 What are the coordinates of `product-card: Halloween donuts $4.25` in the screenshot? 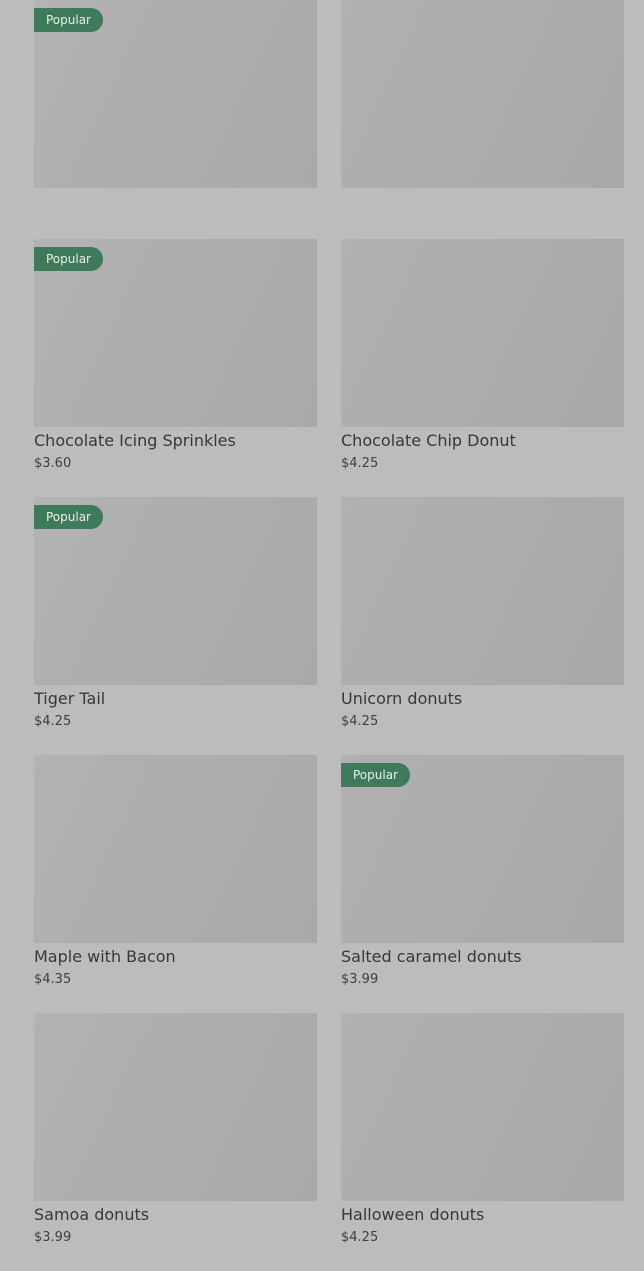 It's located at (482, 1142).